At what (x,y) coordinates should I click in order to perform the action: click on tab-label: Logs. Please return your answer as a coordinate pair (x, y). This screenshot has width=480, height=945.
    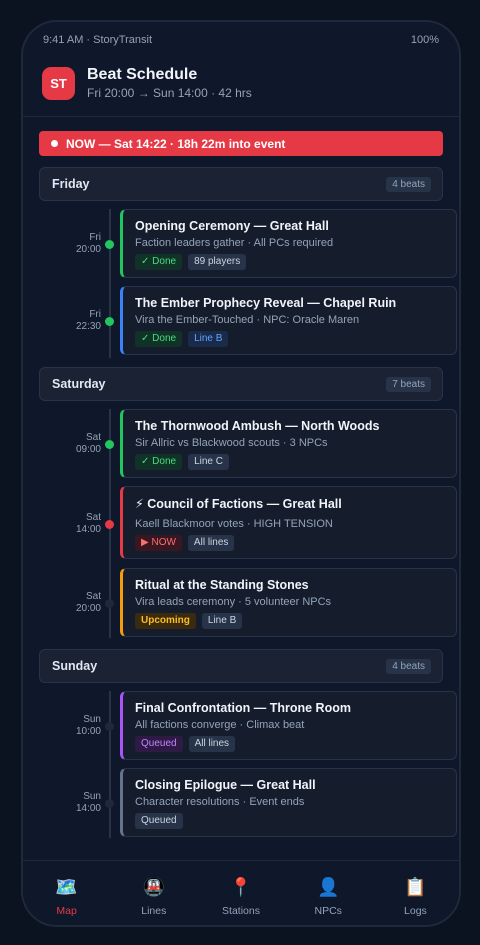
    Looking at the image, I should click on (415, 911).